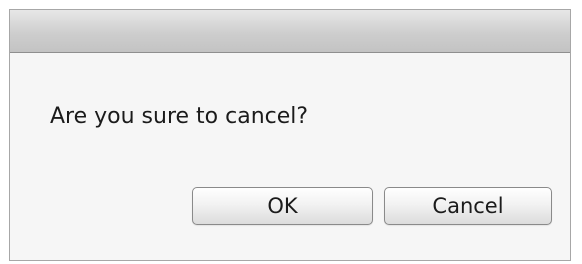  Describe the element at coordinates (179, 116) in the screenshot. I see `dialog-message: Are you sure to cancel?` at that location.